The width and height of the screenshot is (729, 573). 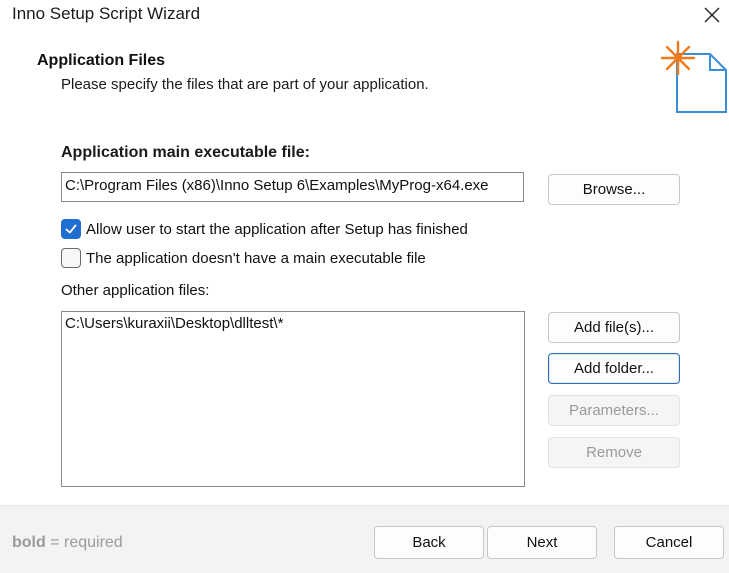 I want to click on required-hint-bold: bold, so click(x=29, y=542).